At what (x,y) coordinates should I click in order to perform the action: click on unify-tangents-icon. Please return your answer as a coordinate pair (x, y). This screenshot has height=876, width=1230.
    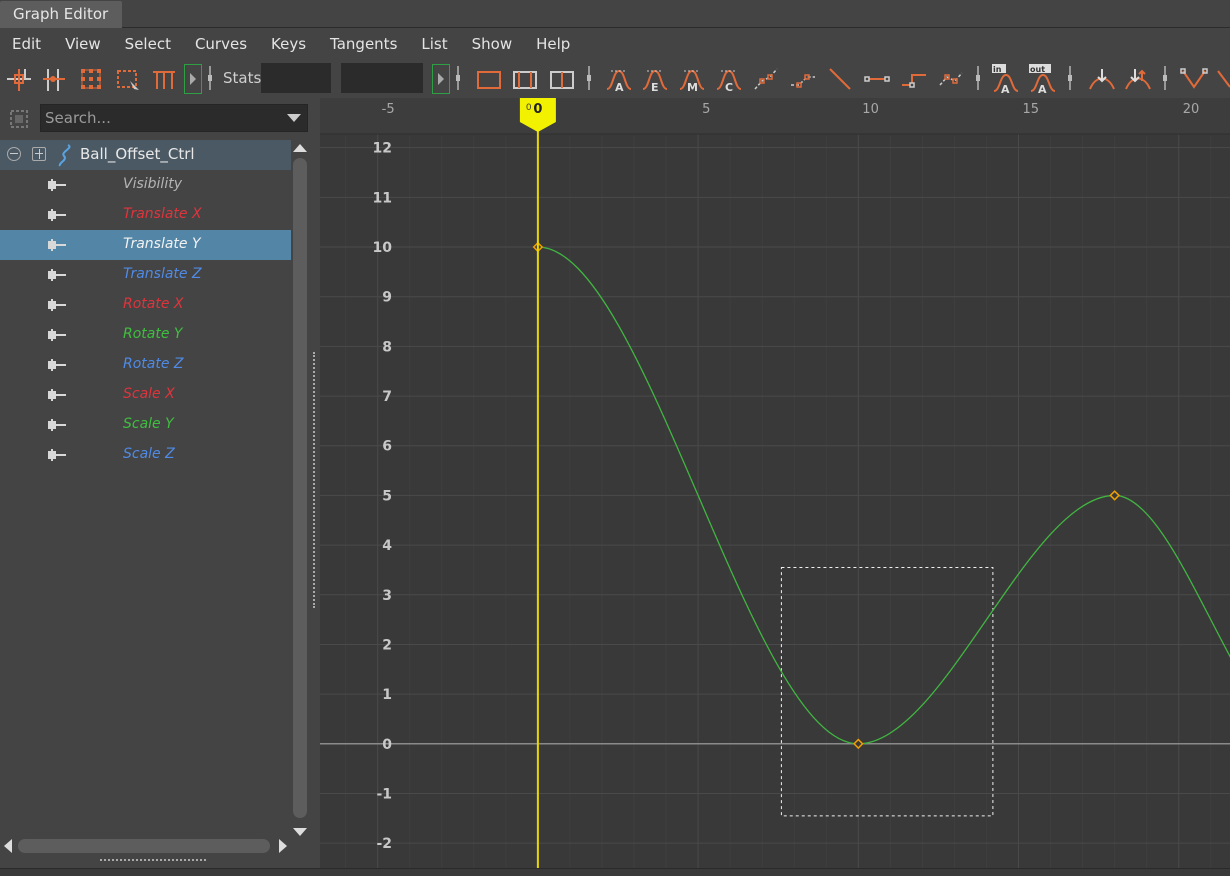
    Looking at the image, I should click on (1138, 79).